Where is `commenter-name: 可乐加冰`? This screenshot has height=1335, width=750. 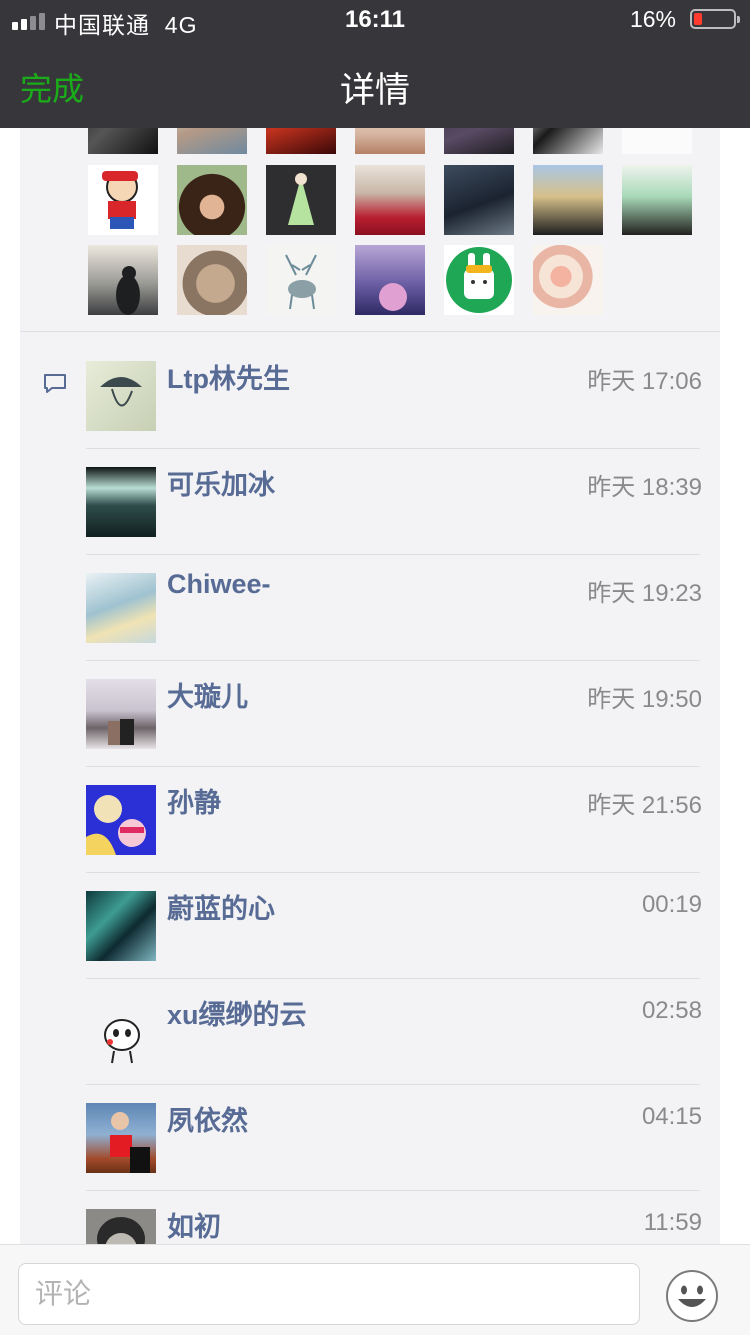 commenter-name: 可乐加冰 is located at coordinates (221, 482).